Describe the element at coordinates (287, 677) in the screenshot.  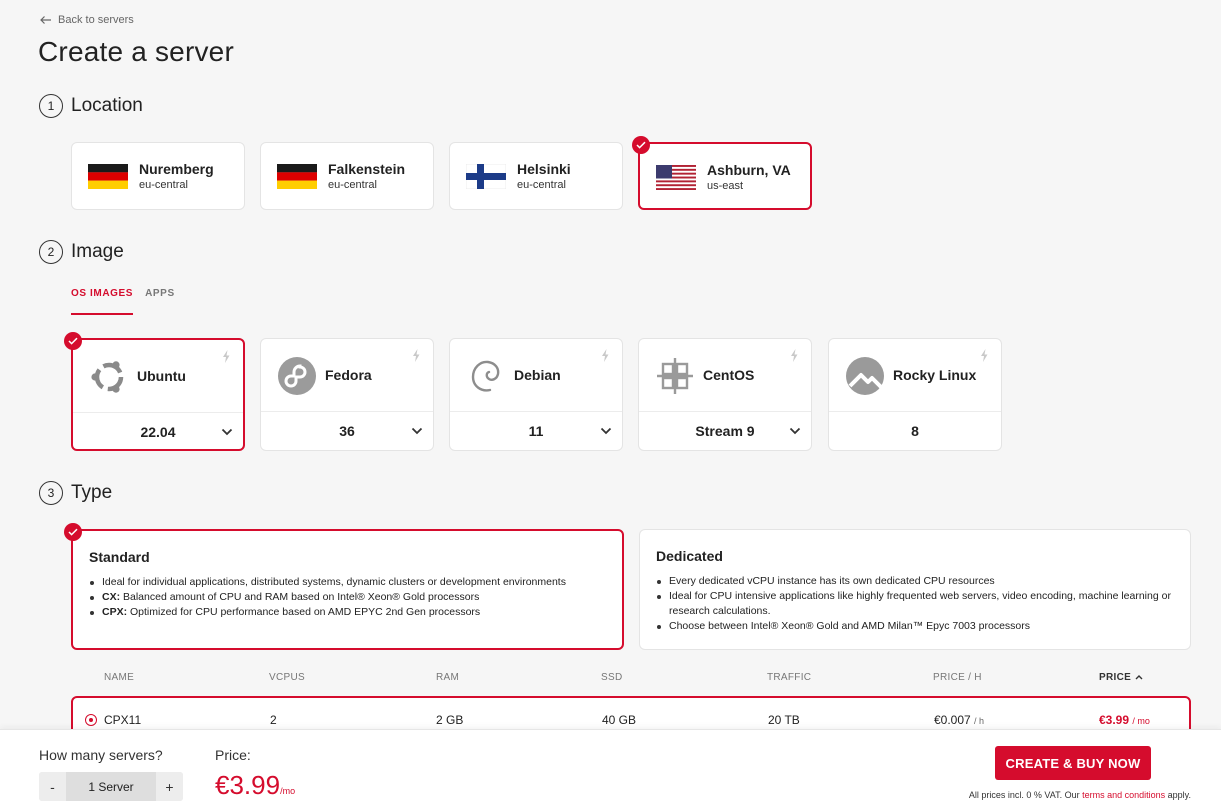
I see `column-header-vcpus: VCPUS` at that location.